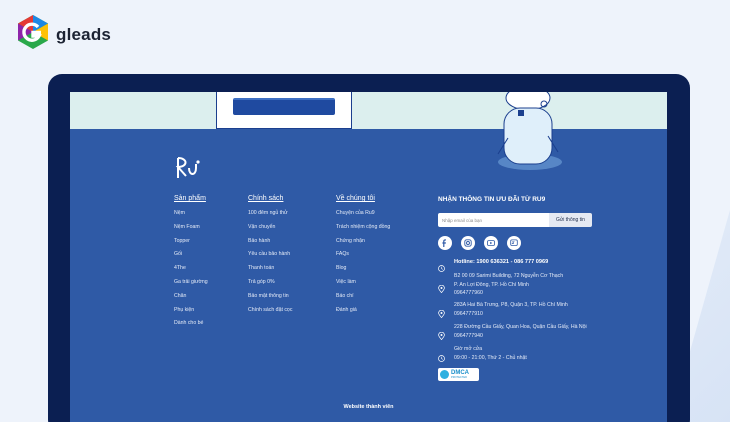  Describe the element at coordinates (468, 349) in the screenshot. I see `hours-label: Giờ mở cửa` at that location.